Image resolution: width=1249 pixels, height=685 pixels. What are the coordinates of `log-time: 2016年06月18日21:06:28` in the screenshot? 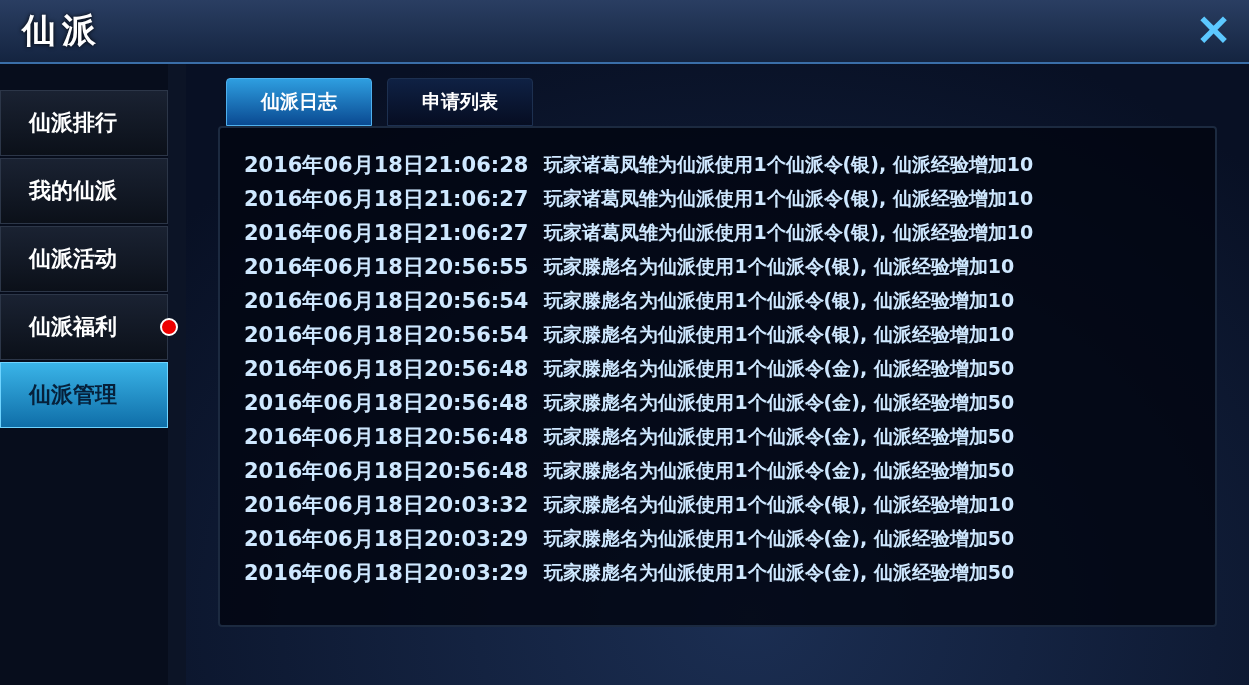 It's located at (386, 165).